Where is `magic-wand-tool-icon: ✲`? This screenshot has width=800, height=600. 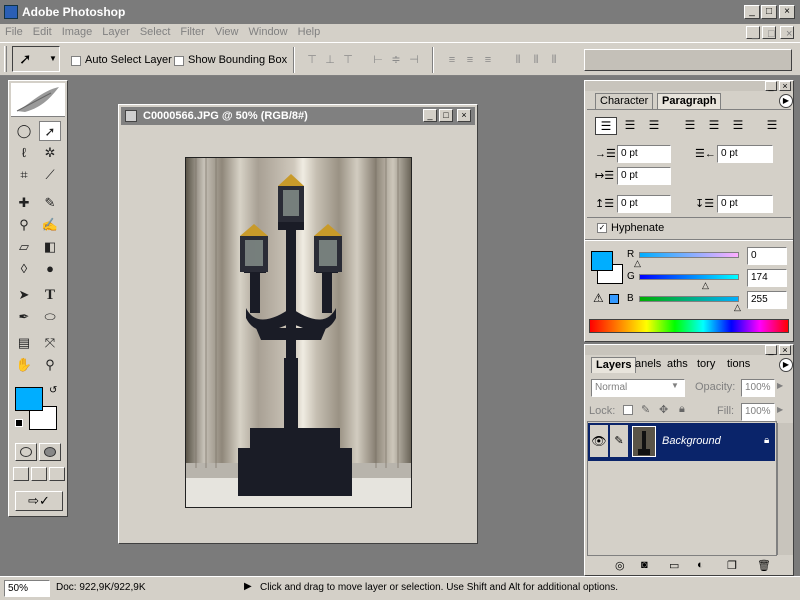 magic-wand-tool-icon: ✲ is located at coordinates (50, 153).